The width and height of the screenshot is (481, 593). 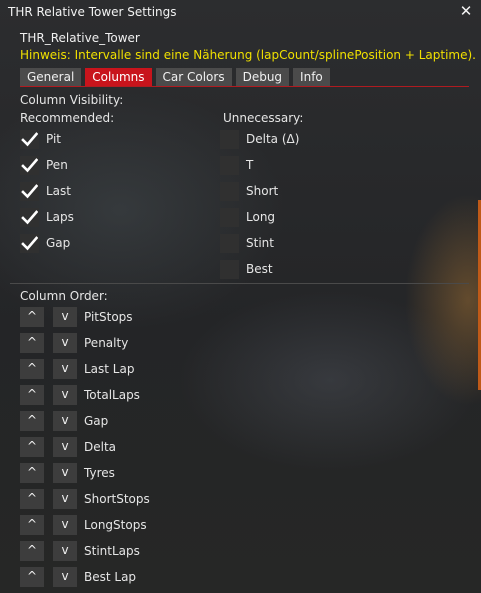 I want to click on checkbox-label: Short, so click(x=262, y=191).